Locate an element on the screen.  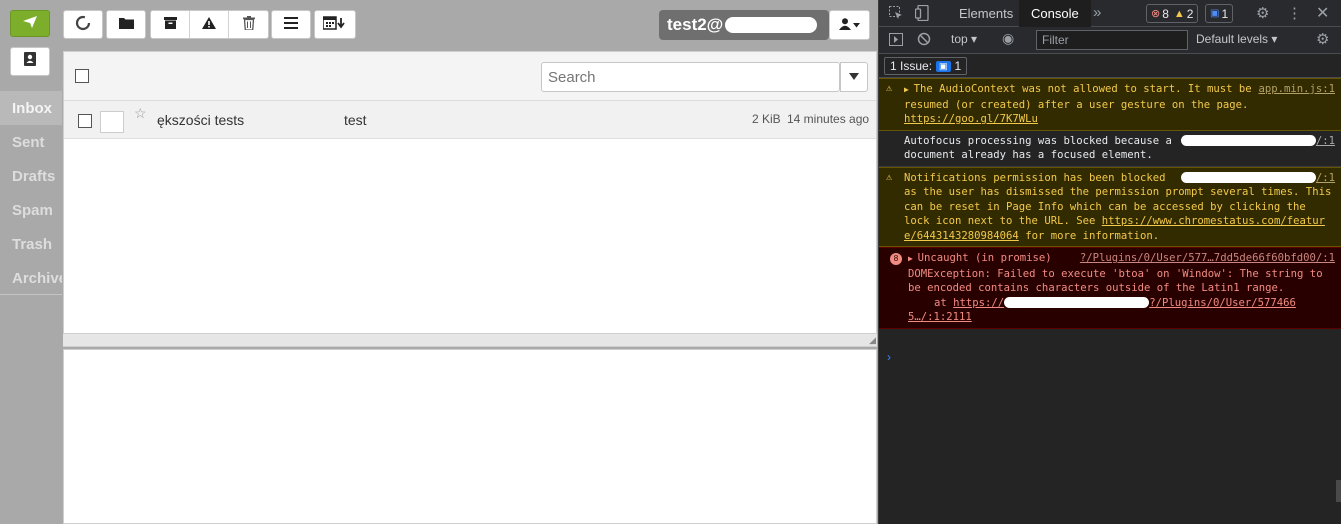
message-checkbox is located at coordinates (85, 121).